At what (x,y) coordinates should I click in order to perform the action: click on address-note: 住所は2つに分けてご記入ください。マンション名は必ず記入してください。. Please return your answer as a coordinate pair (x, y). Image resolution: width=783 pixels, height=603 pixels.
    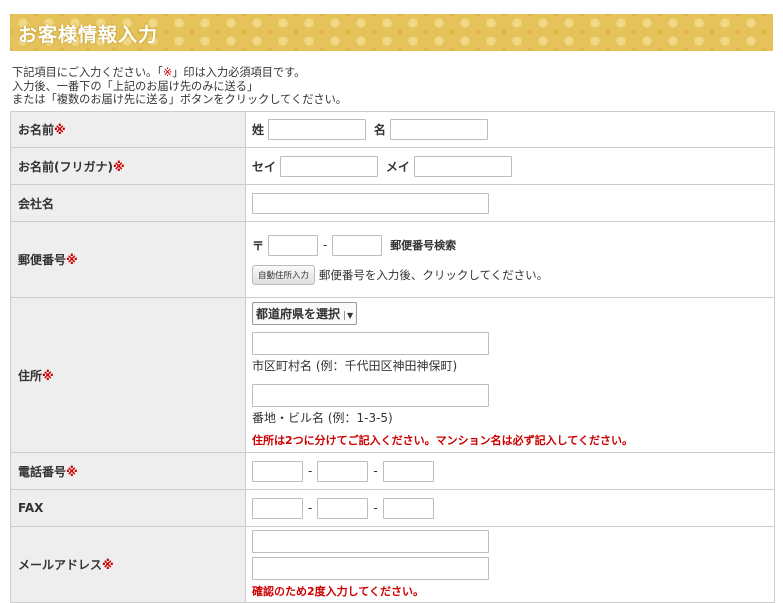
    Looking at the image, I should click on (442, 440).